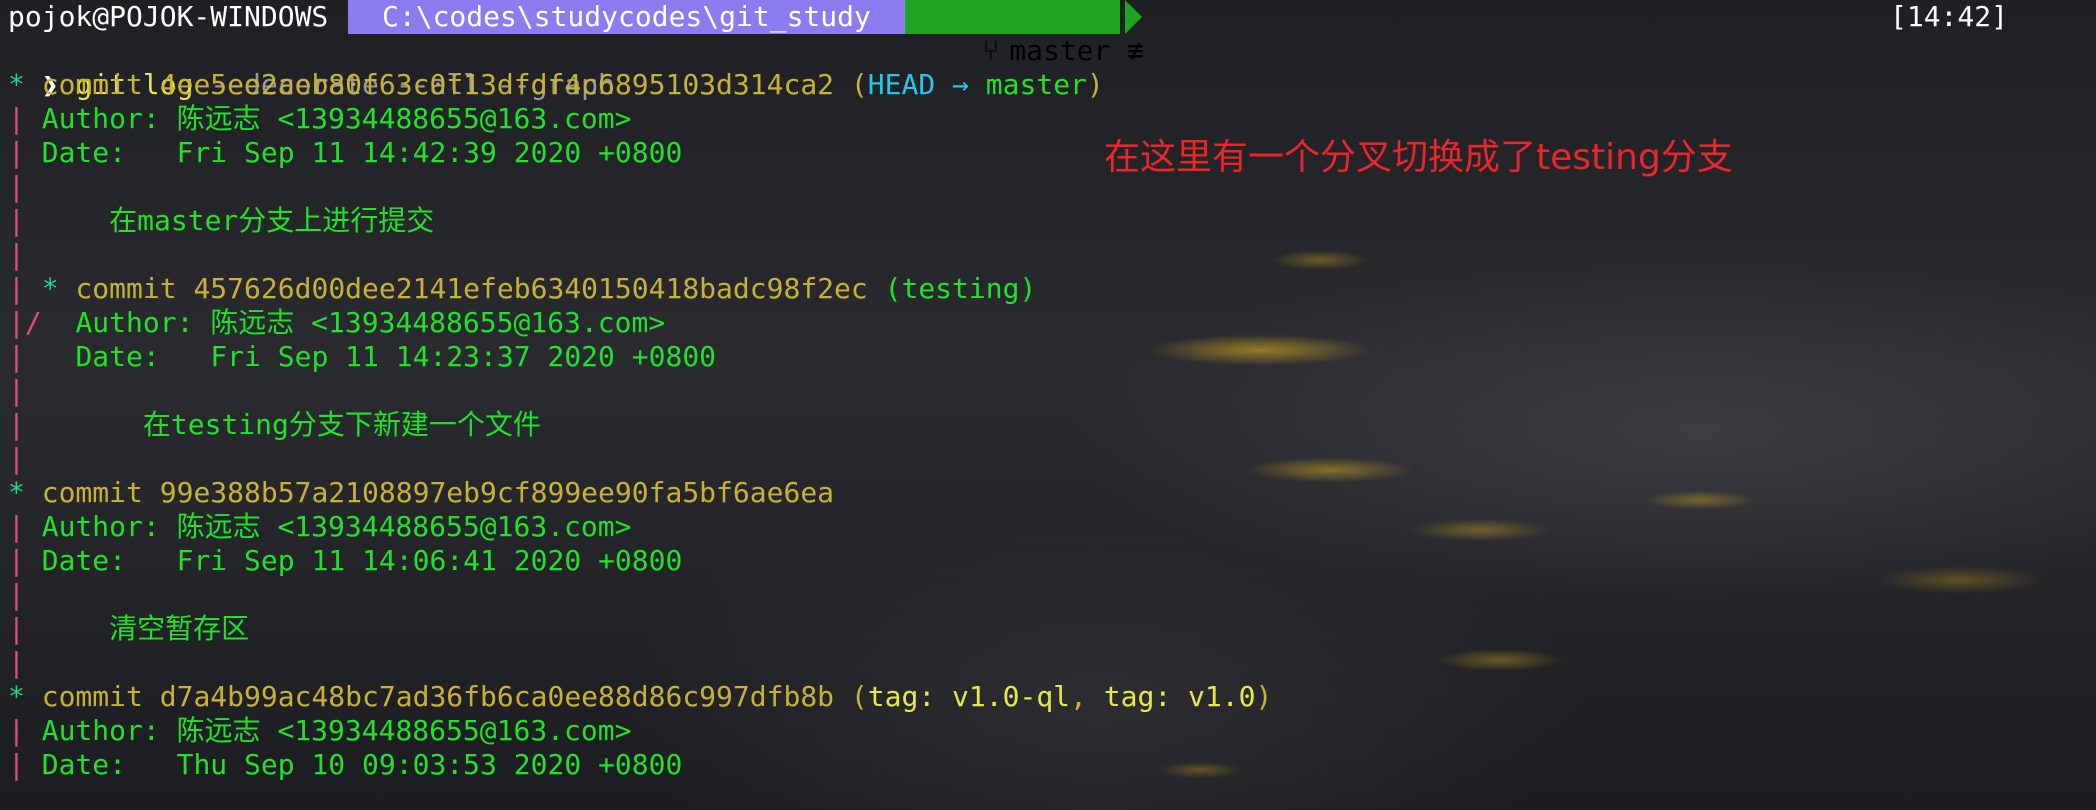 Image resolution: width=2096 pixels, height=810 pixels. What do you see at coordinates (1418, 157) in the screenshot?
I see `annotation-note: 在这里有一个分叉切换成了testing分支` at bounding box center [1418, 157].